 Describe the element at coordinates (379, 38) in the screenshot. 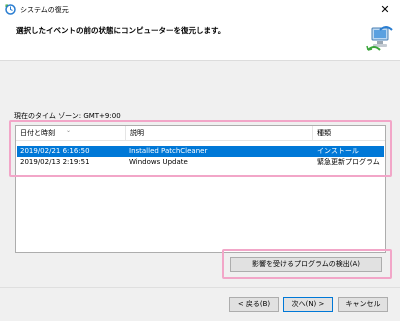

I see `computer-restore-icon` at that location.